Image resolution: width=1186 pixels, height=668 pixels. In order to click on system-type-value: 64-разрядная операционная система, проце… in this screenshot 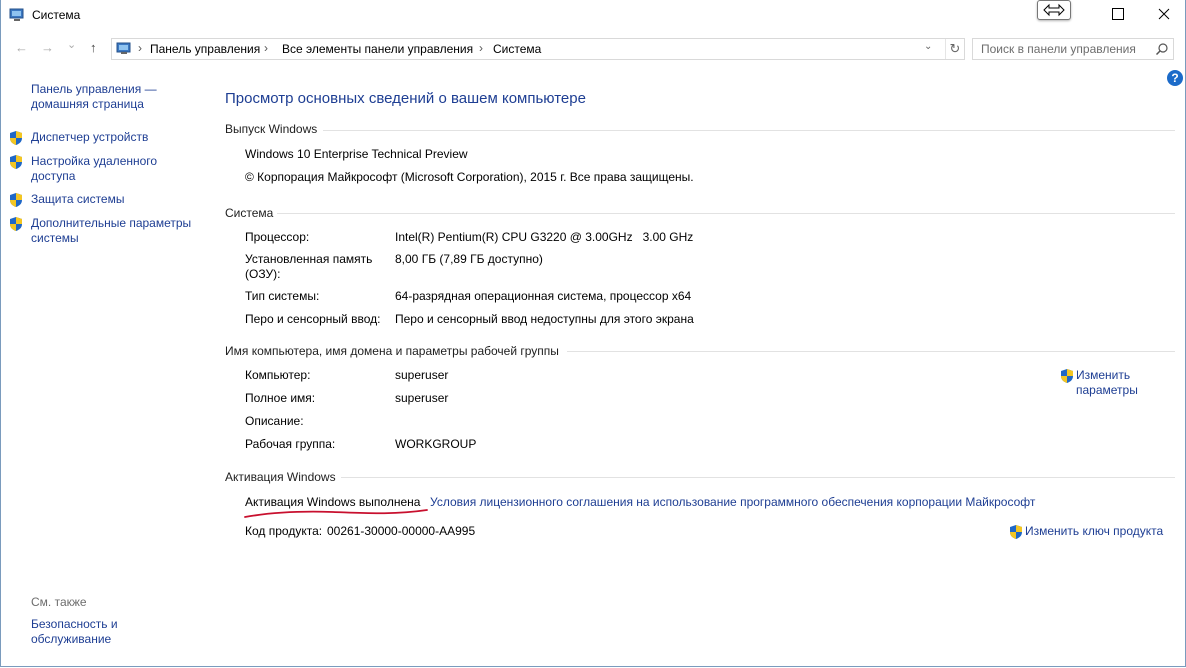, I will do `click(543, 296)`.